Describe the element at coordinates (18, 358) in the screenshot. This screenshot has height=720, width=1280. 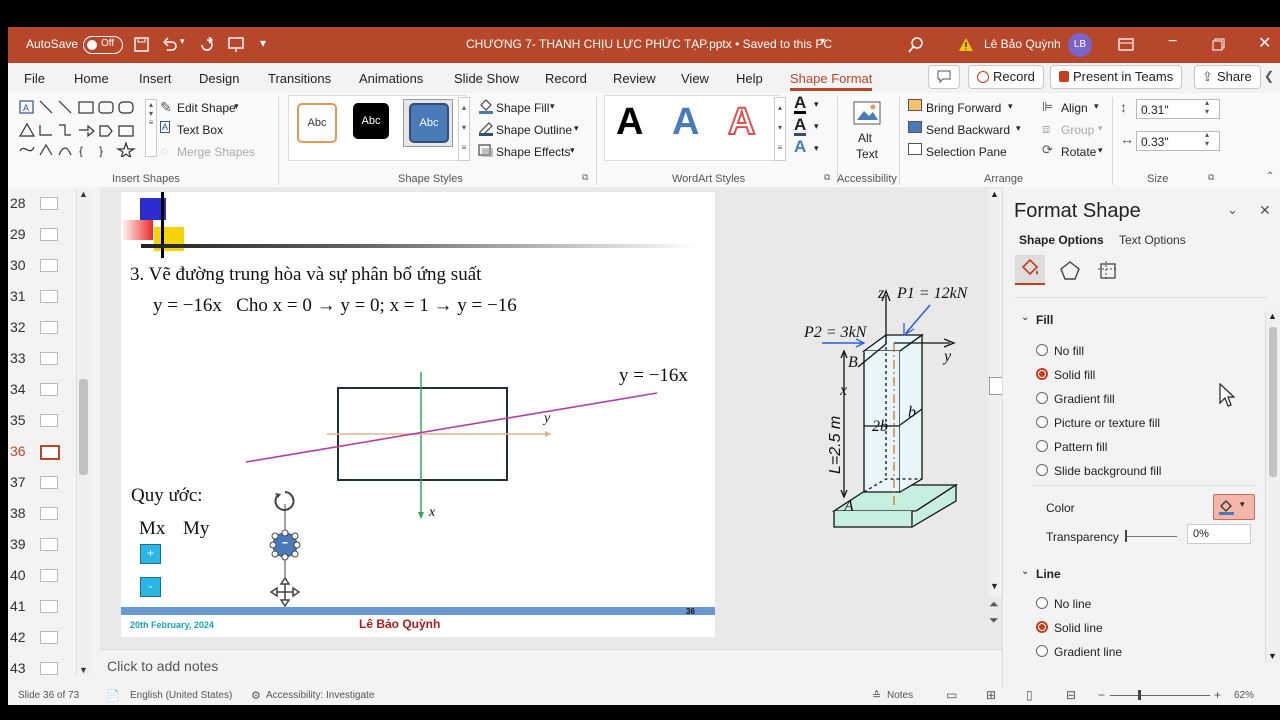
I see `slide-thumbnail-number: 33` at that location.